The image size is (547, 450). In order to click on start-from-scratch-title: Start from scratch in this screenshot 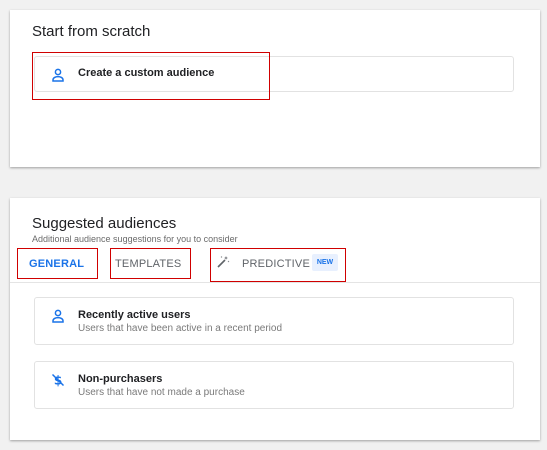, I will do `click(91, 31)`.